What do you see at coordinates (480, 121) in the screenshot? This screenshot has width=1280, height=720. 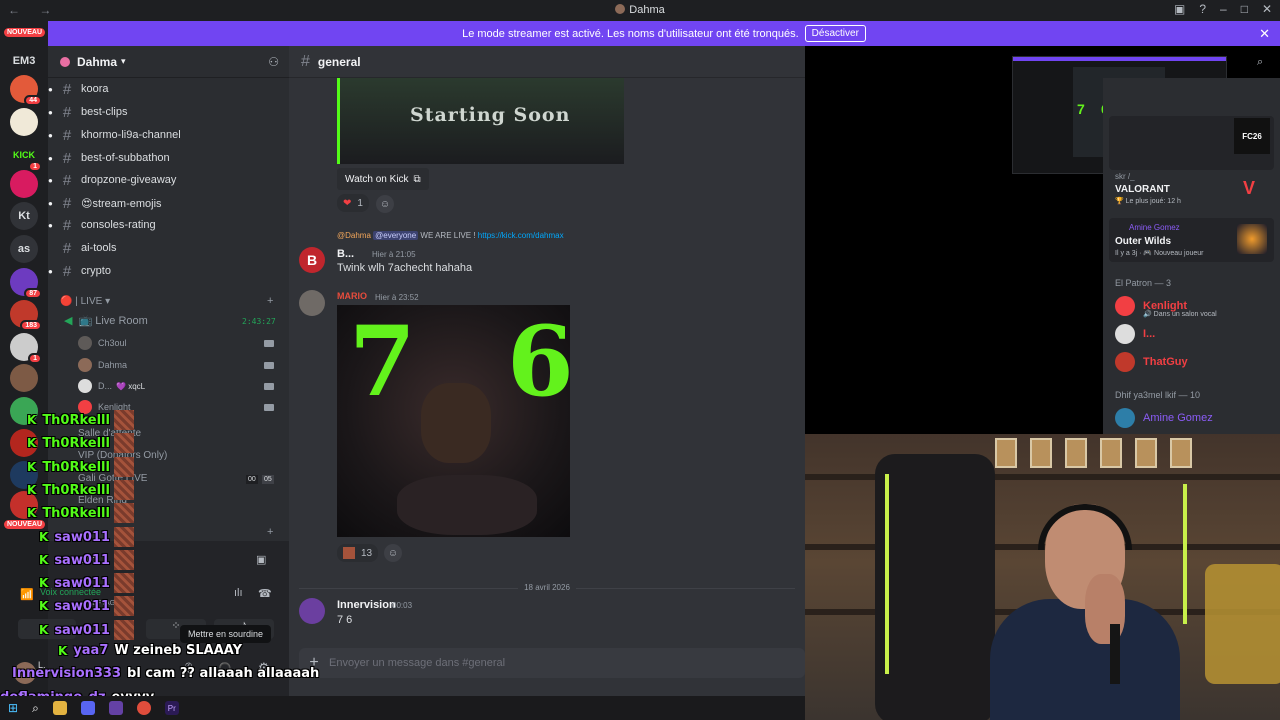 I see `kick-embed-thumbnail: Starting Soon` at bounding box center [480, 121].